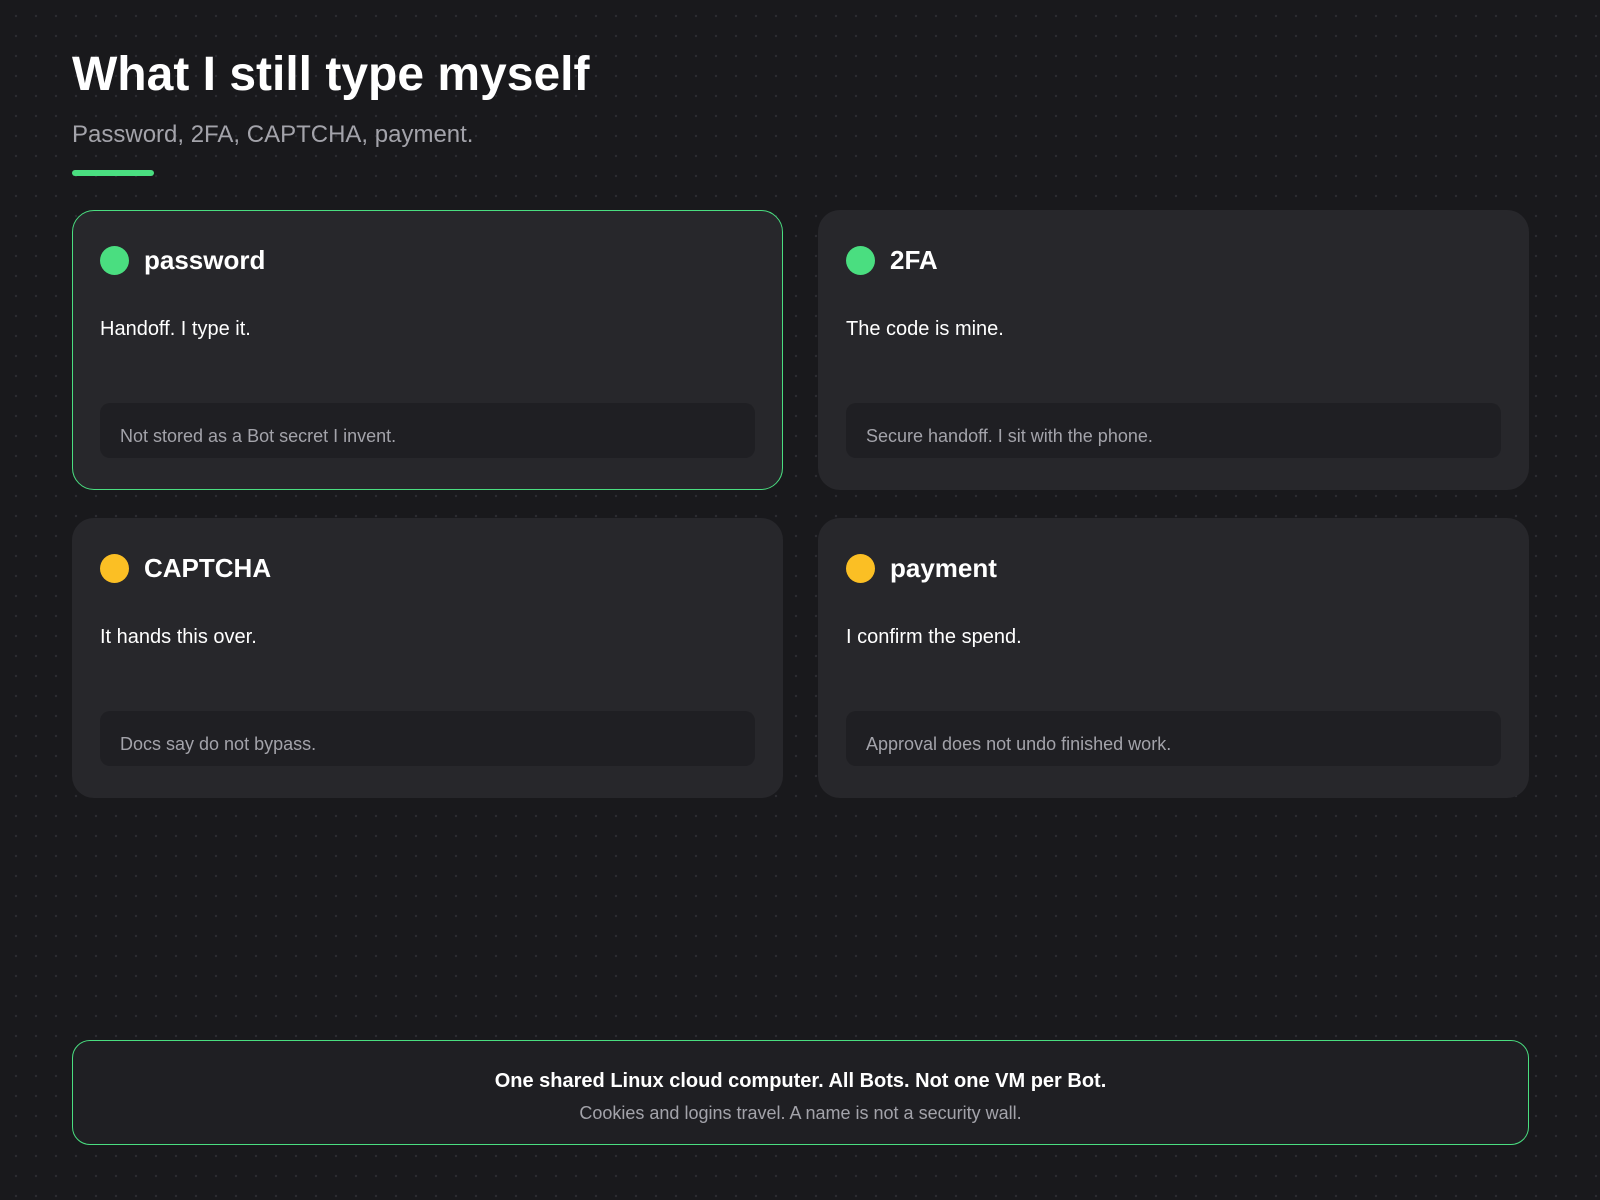 This screenshot has width=1600, height=1200. Describe the element at coordinates (914, 260) in the screenshot. I see `card-title: 2FA` at that location.